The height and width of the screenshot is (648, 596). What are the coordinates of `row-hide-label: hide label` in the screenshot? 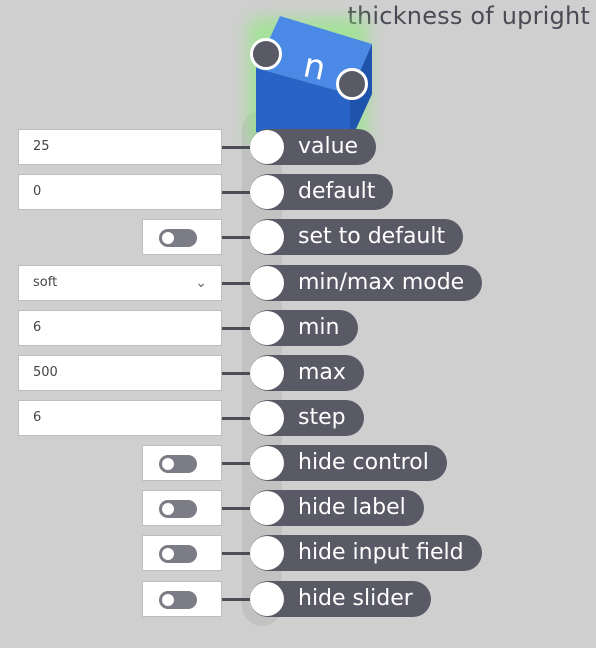 It's located at (298, 508).